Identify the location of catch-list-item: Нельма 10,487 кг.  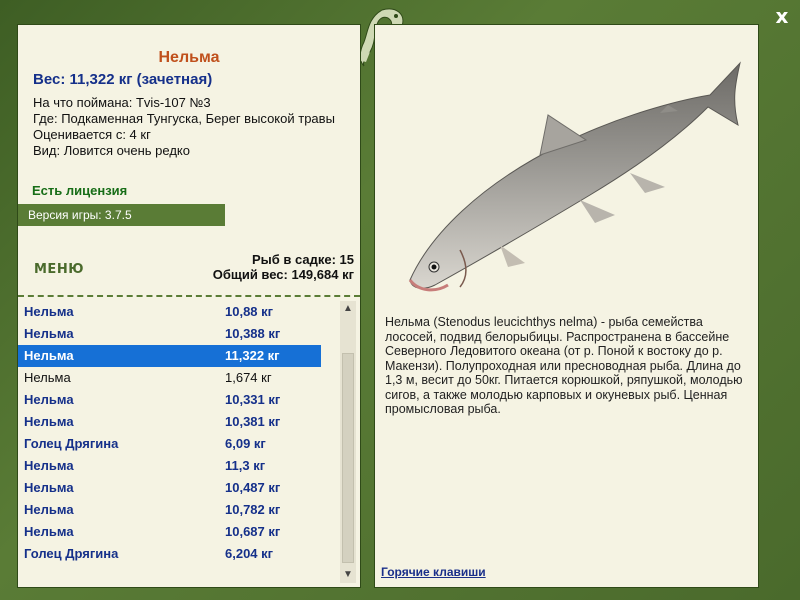
(178, 488).